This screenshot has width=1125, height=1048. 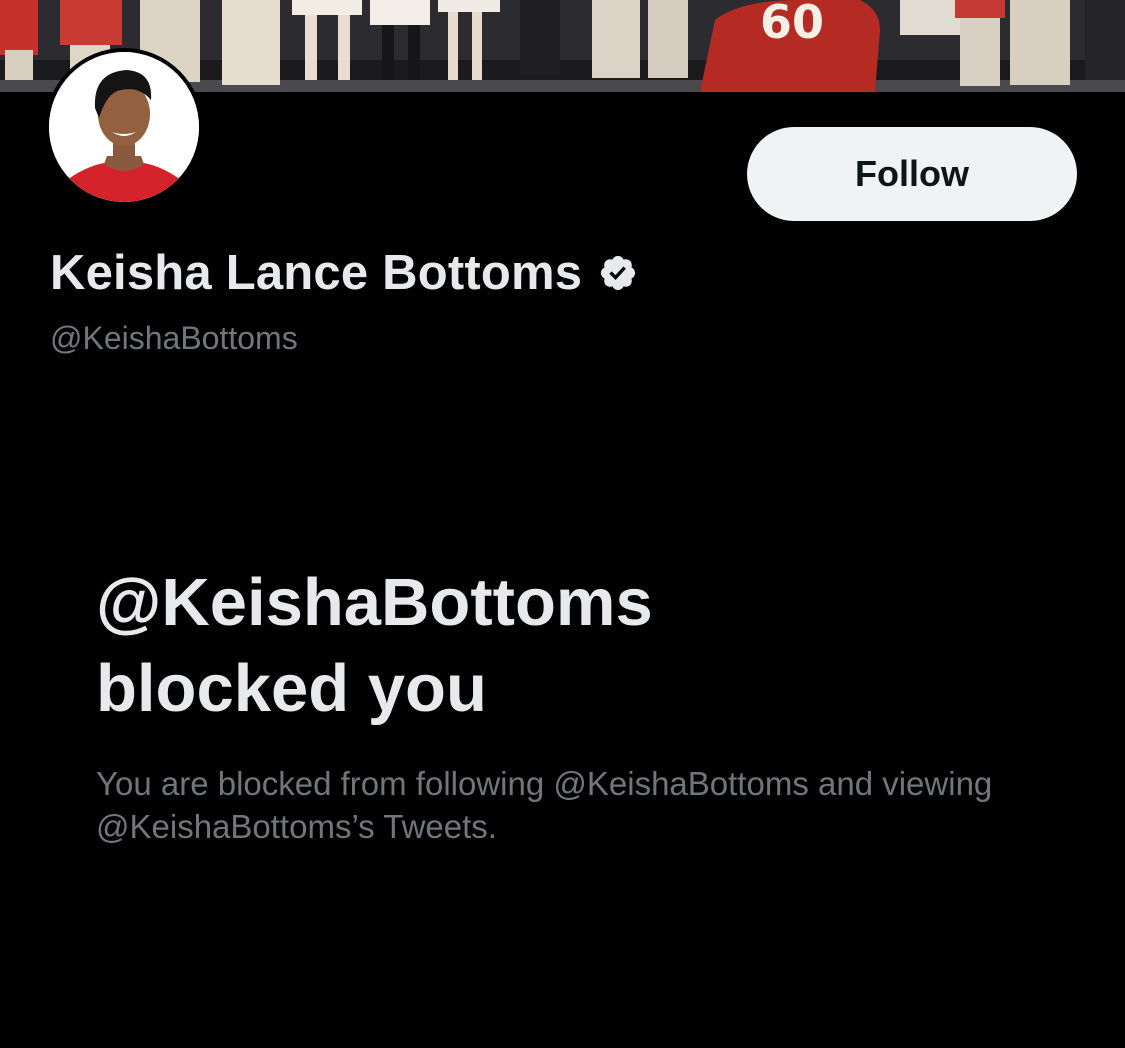 I want to click on verified-badge-icon, so click(x=618, y=273).